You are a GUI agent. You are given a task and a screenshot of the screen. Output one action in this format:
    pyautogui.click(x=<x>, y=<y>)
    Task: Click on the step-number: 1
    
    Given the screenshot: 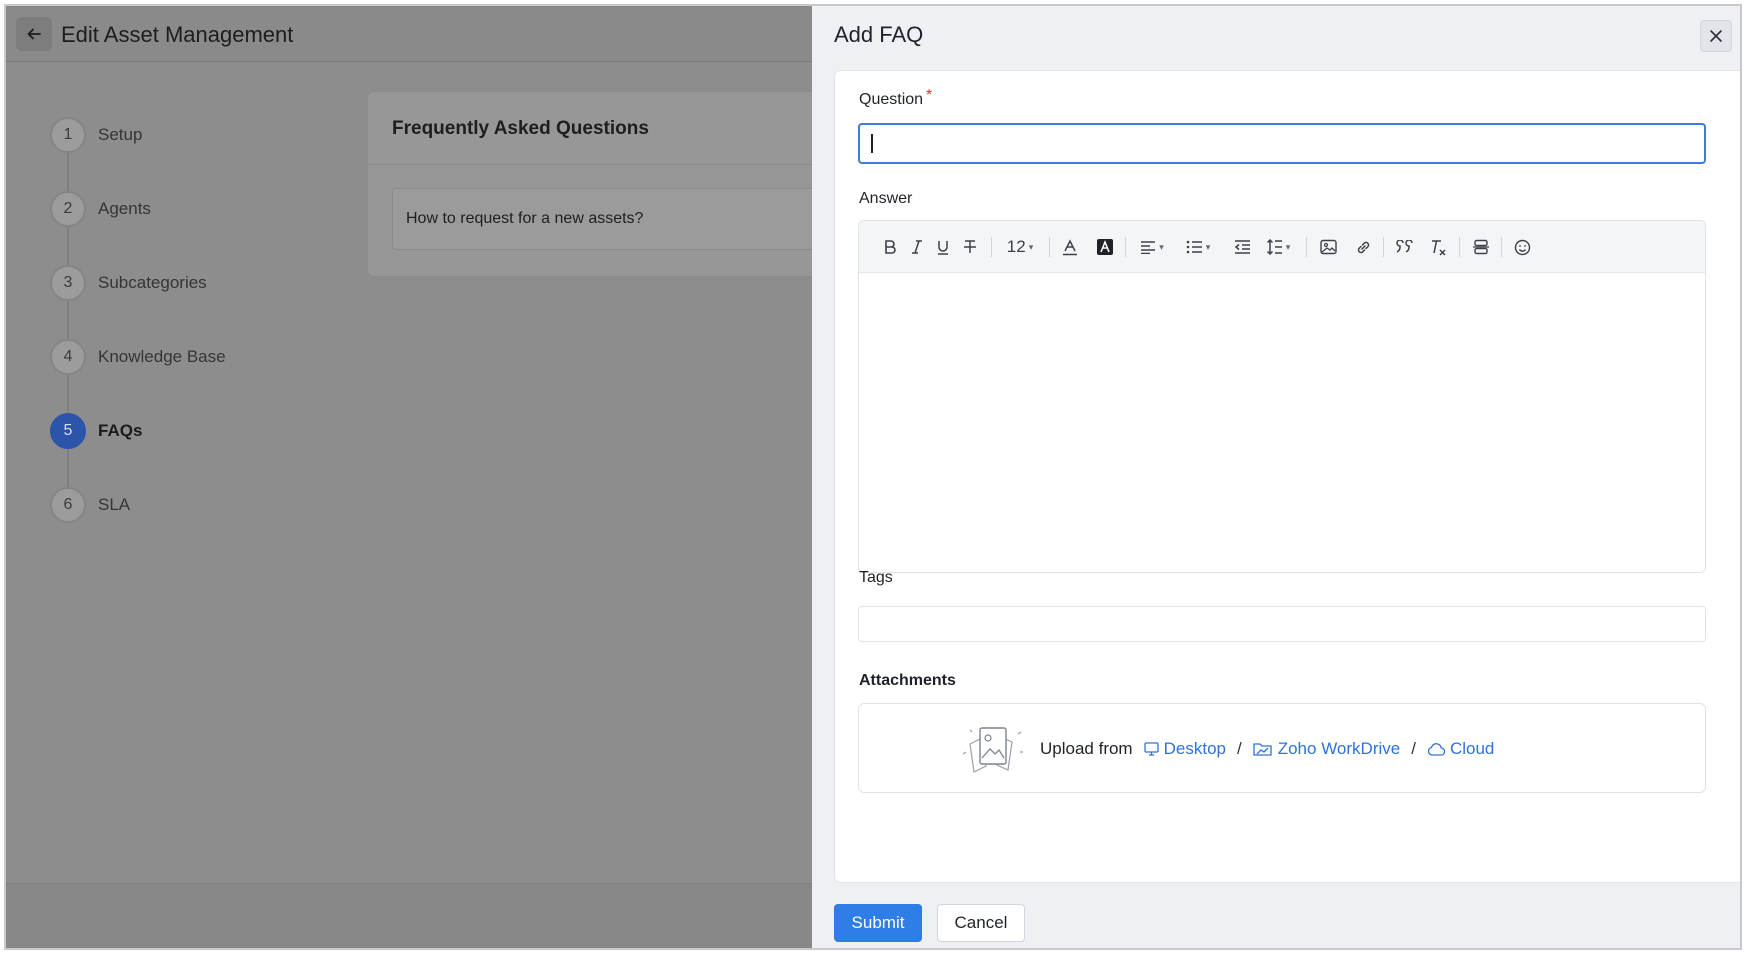 What is the action you would take?
    pyautogui.click(x=68, y=135)
    